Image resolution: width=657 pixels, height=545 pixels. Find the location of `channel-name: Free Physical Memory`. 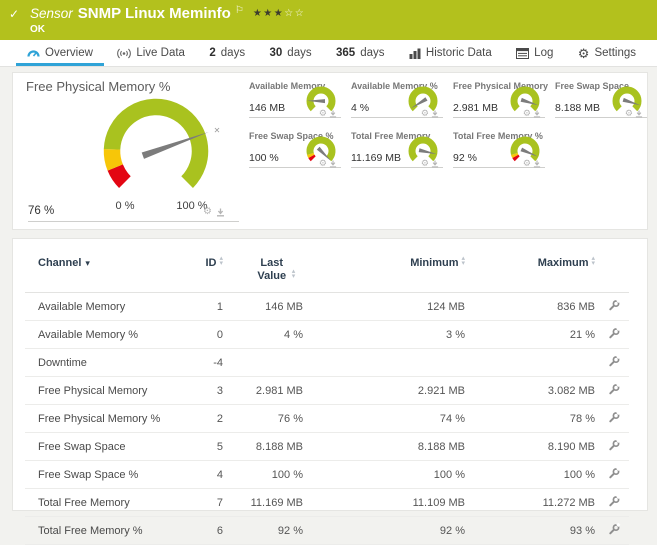

channel-name: Free Physical Memory is located at coordinates (110, 390).